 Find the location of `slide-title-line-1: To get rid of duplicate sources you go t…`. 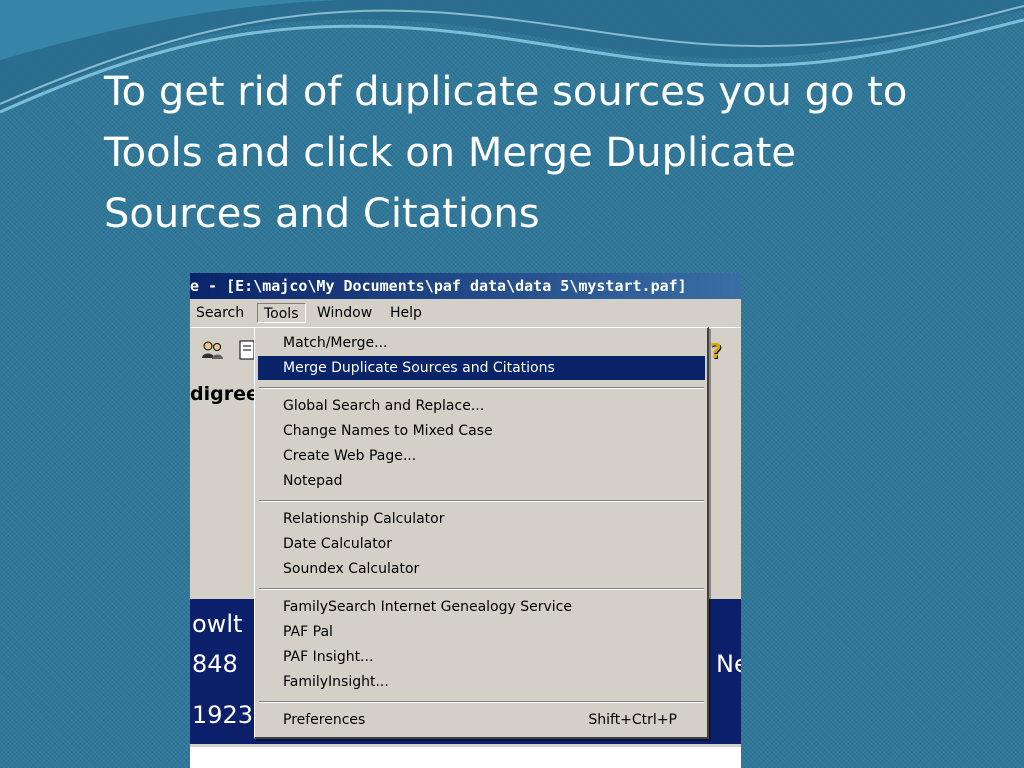

slide-title-line-1: To get rid of duplicate sources you go t… is located at coordinates (506, 92).